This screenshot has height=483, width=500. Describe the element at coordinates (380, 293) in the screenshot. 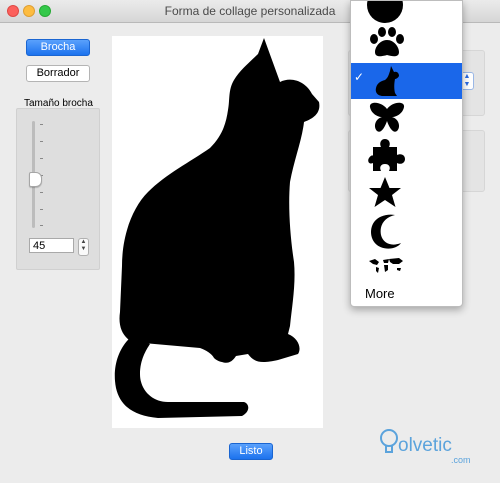

I see `more-shapes-item: More` at that location.